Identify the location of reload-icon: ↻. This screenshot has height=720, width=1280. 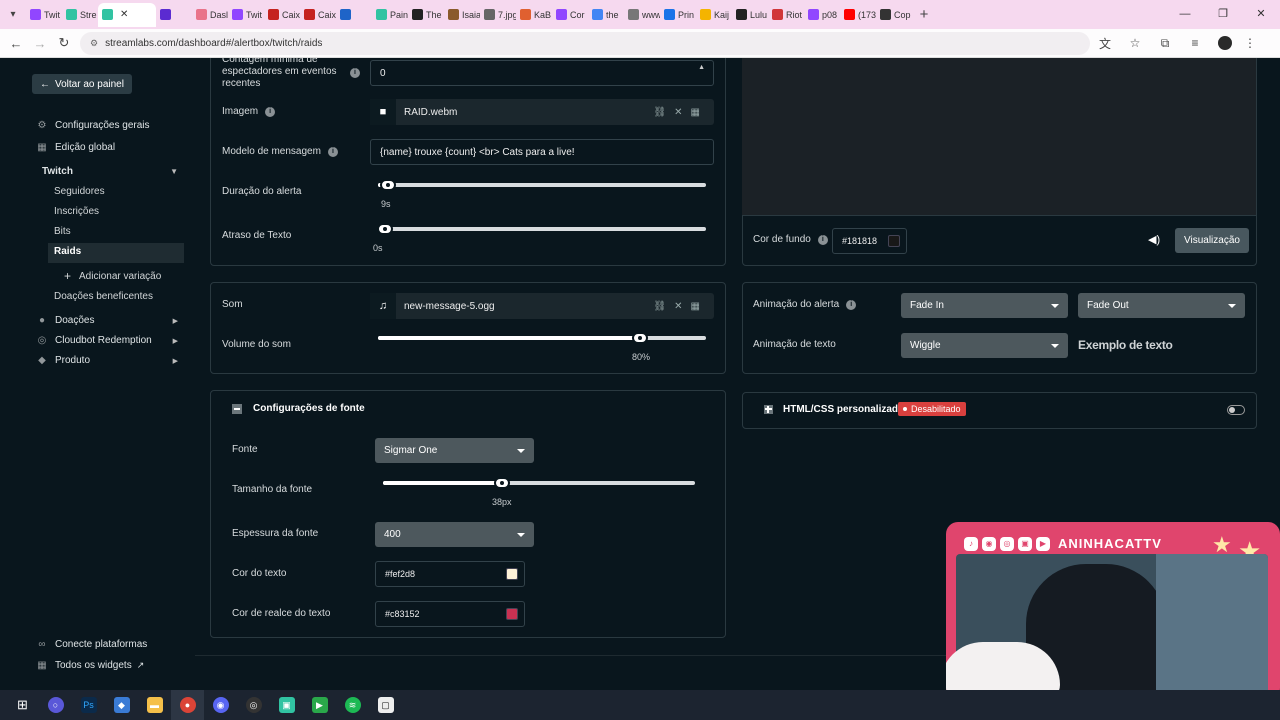
(64, 43).